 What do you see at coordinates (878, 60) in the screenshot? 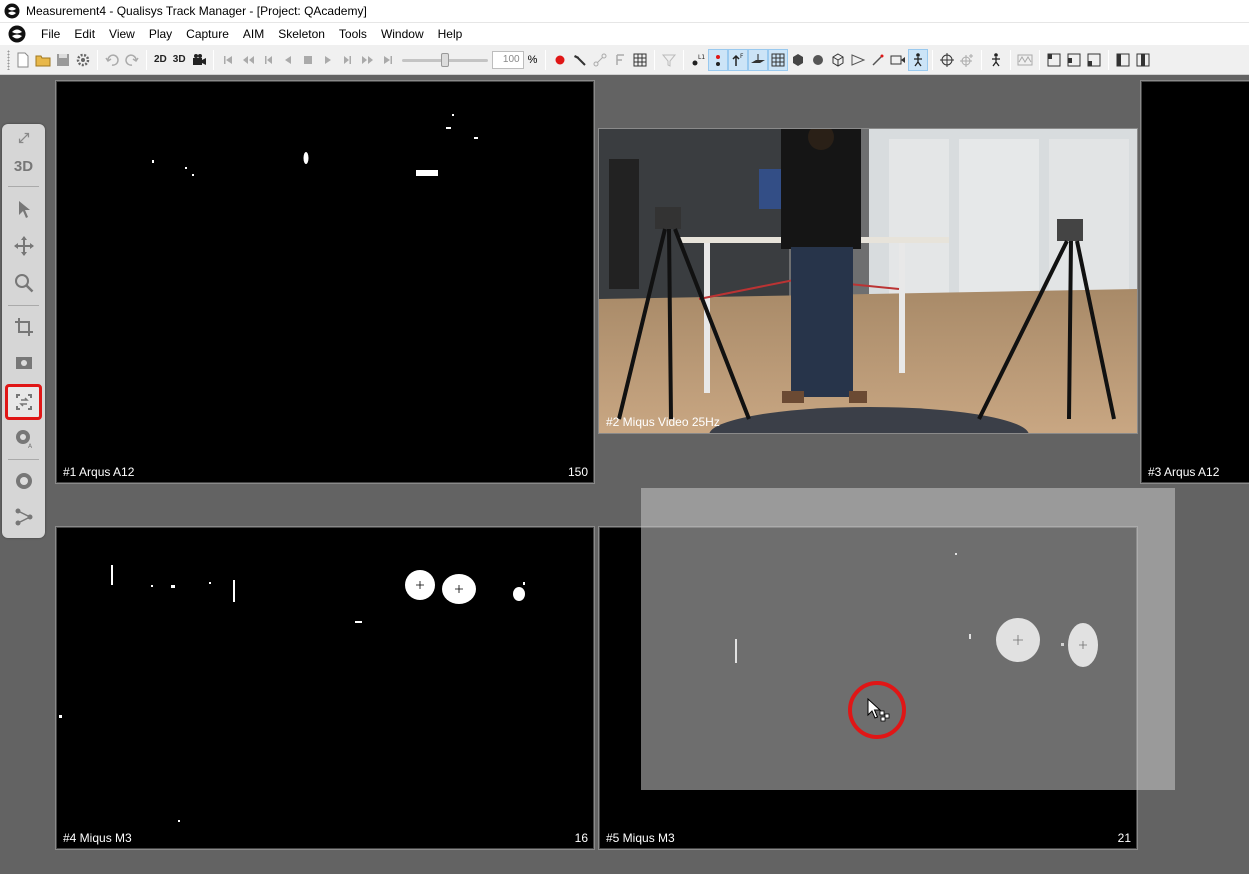
I see `pointer-button` at bounding box center [878, 60].